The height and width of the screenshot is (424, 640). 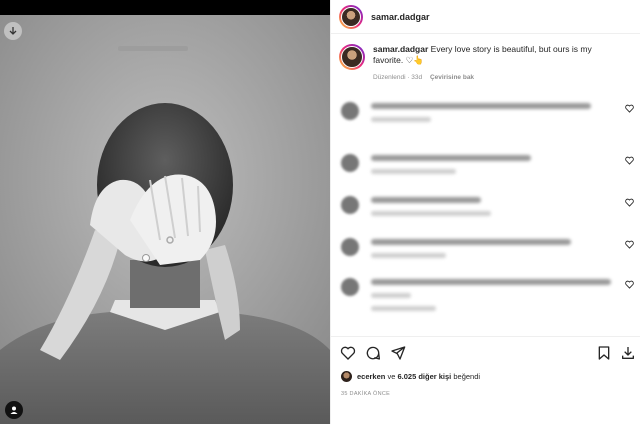 What do you see at coordinates (352, 57) in the screenshot?
I see `caption-avatar` at bounding box center [352, 57].